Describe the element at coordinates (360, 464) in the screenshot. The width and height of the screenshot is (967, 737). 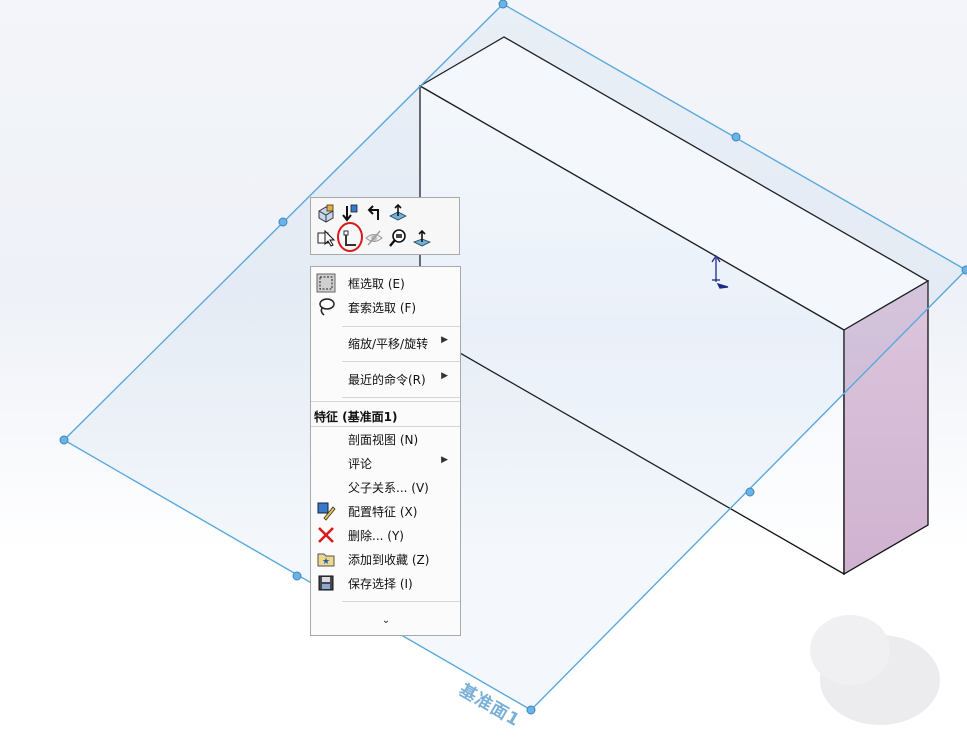
I see `menu-item-label: 评论` at that location.